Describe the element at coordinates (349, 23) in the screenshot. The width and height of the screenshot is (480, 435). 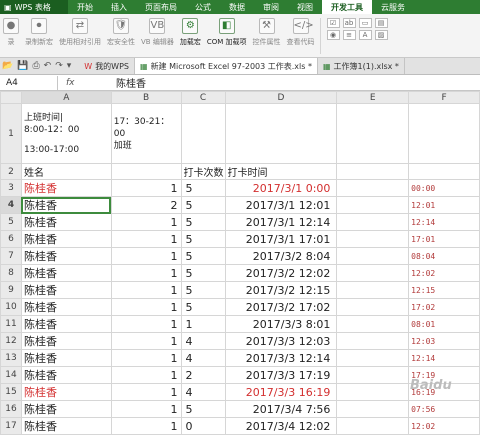
I see `textbox-control-icon: ab` at that location.